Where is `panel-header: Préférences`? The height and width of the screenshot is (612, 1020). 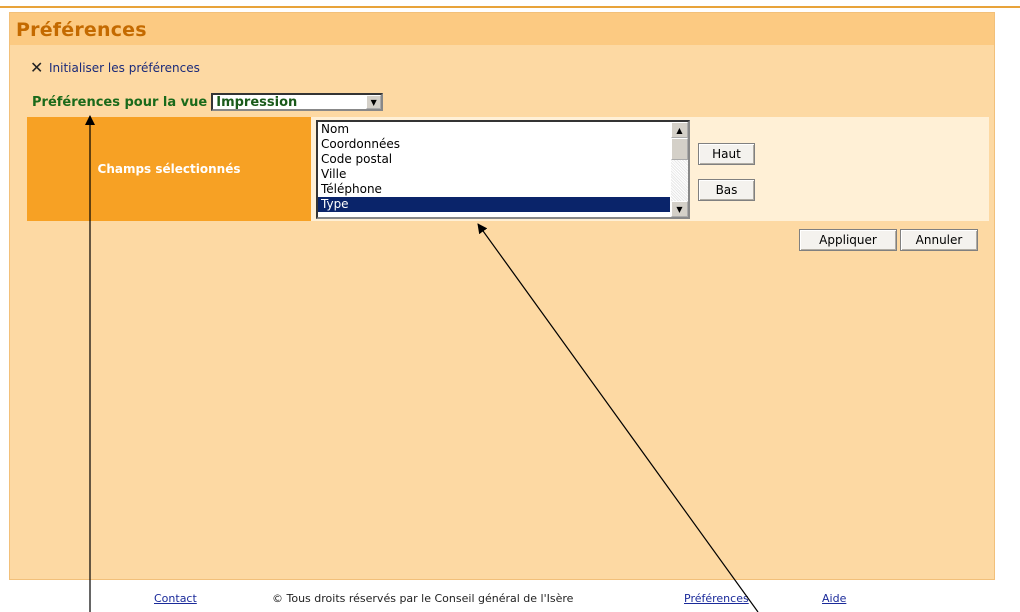
panel-header: Préférences is located at coordinates (502, 29).